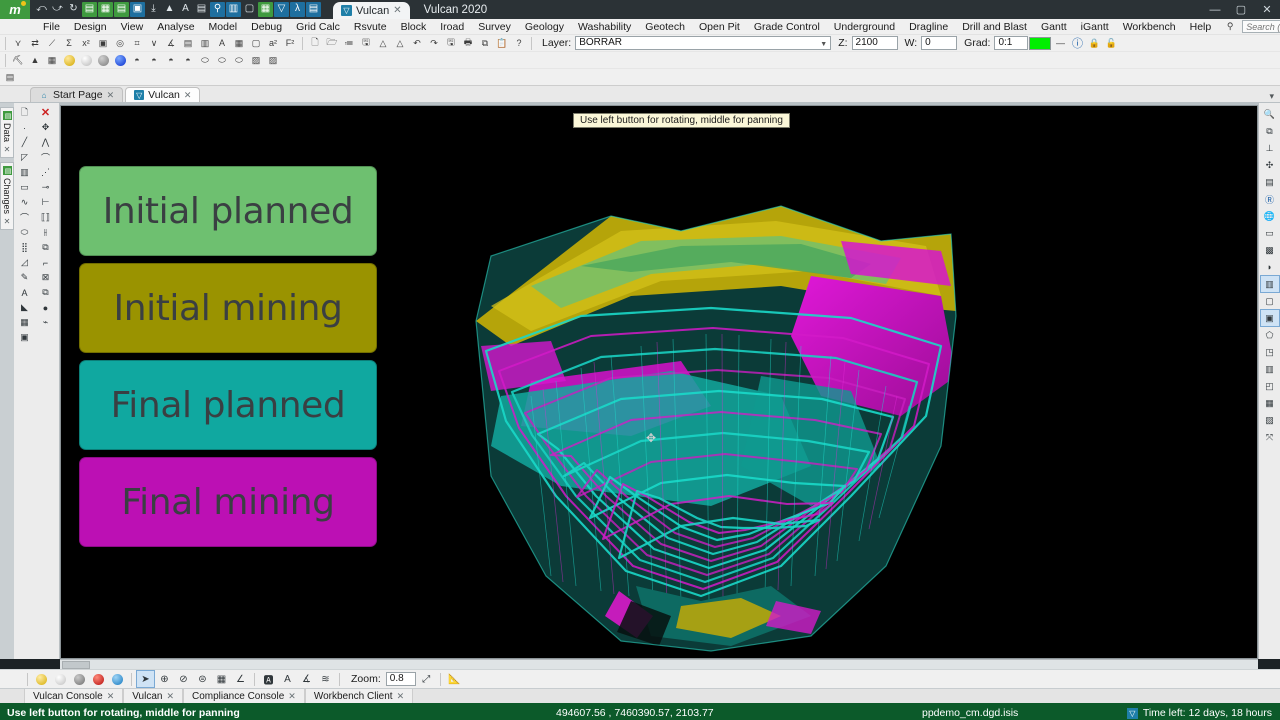 Image resolution: width=1280 pixels, height=720 pixels. I want to click on dock-tab-data: ▤ Data ✕, so click(7, 133).